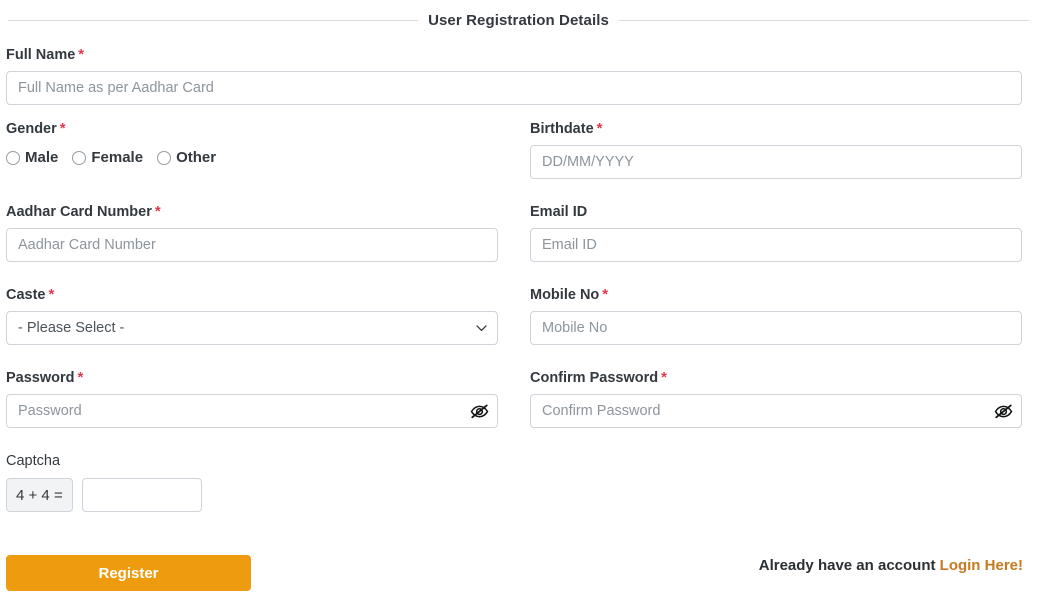  Describe the element at coordinates (776, 212) in the screenshot. I see `label-email-id: Email ID` at that location.